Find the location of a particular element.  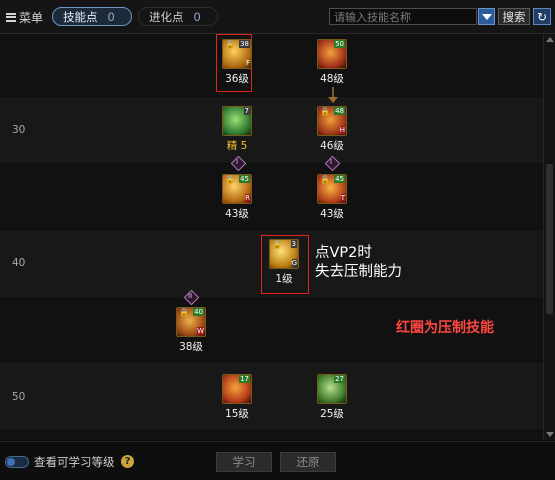

search-dropdown-button is located at coordinates (486, 16).